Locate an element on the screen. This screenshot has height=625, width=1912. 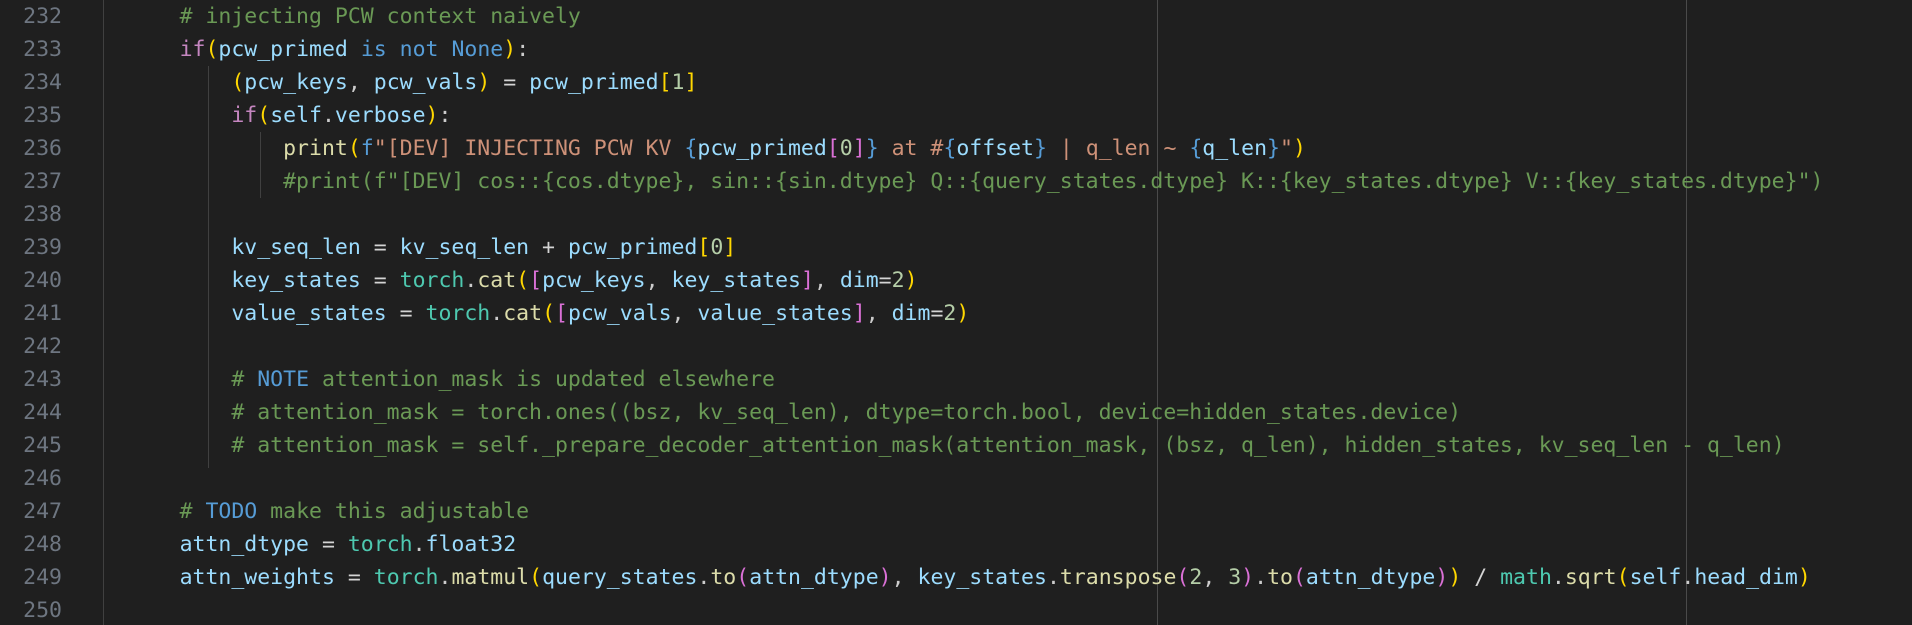
code-line: 247 # TODO make this adjustable is located at coordinates (956, 511).